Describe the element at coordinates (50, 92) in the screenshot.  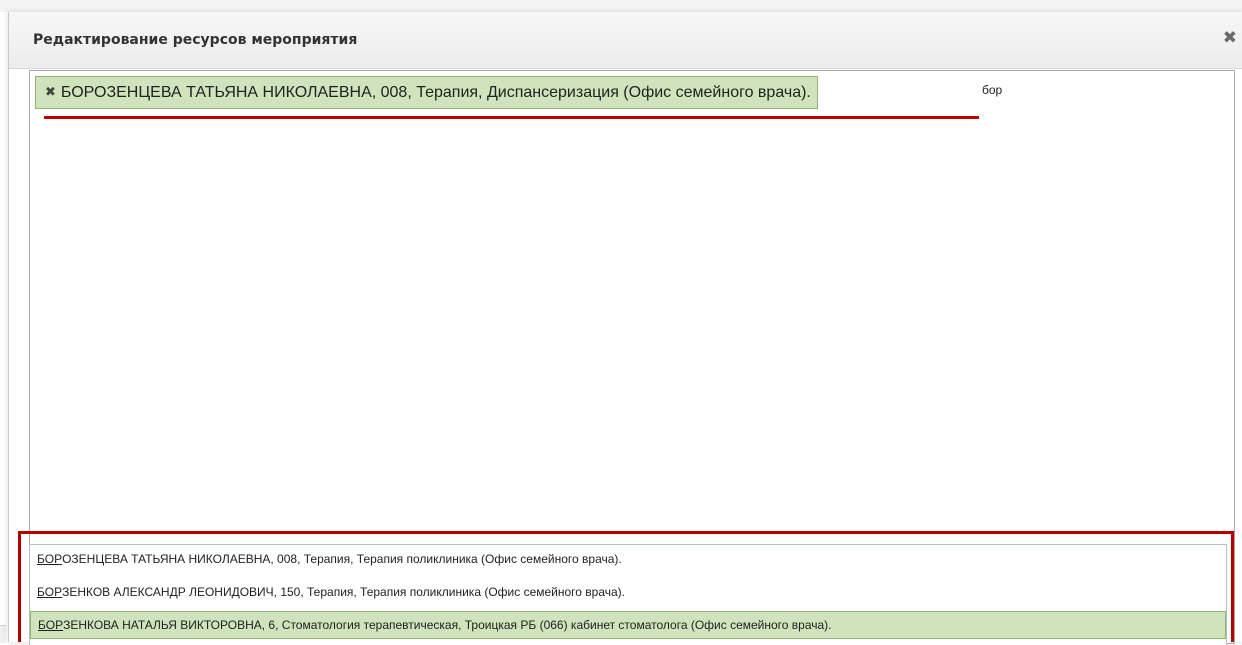
I see `remove-icon: ✖` at that location.